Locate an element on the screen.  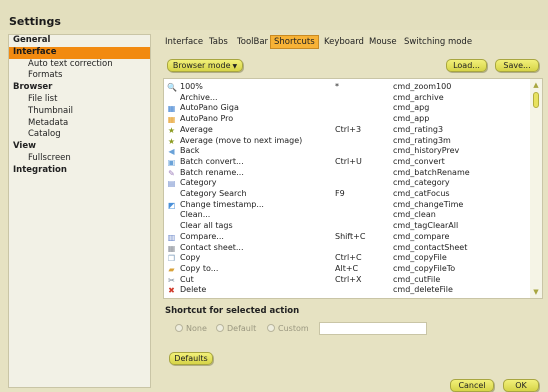
shortcut-row: ✂ Cut Ctrl+X cmd_cutFile is located at coordinates (347, 280).